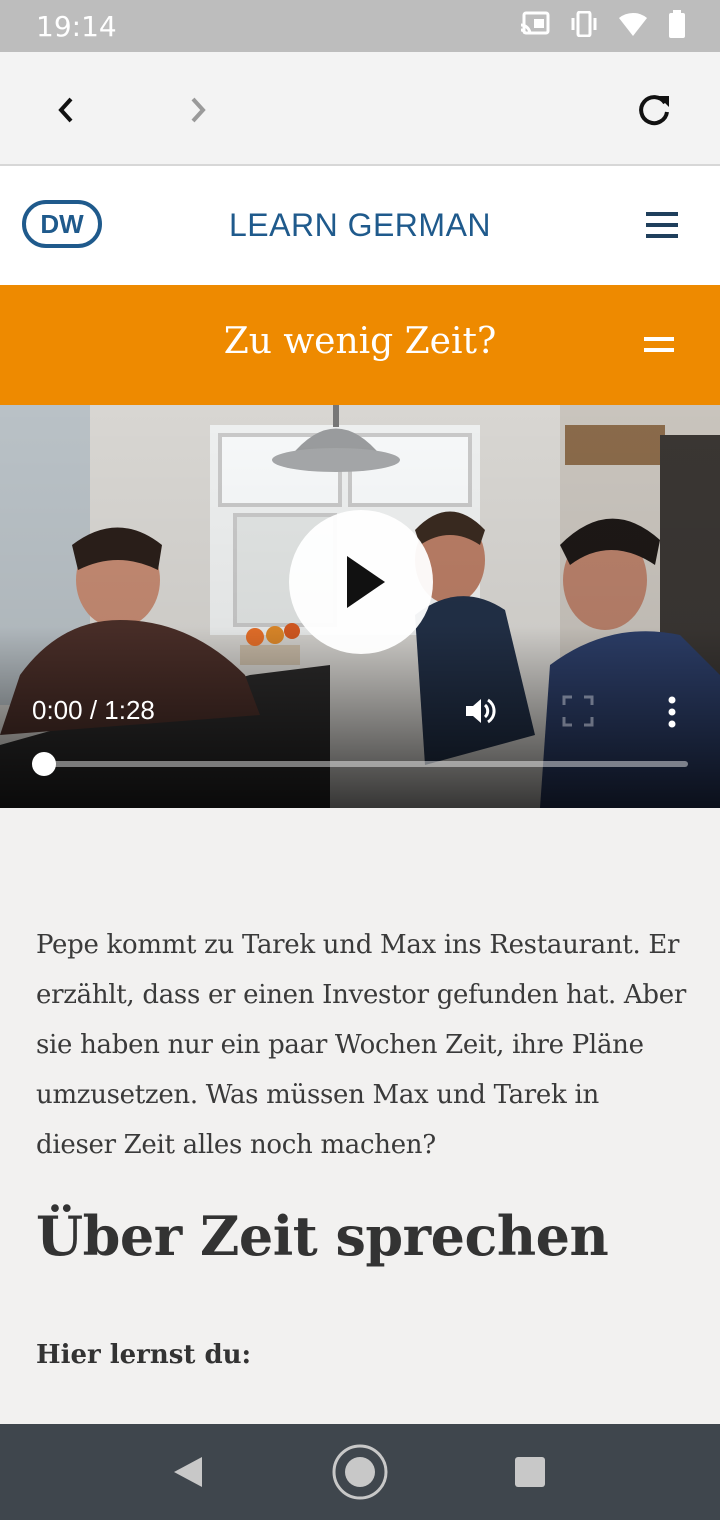 The image size is (720, 1520). I want to click on video-timecode: 0:00 / 1:28, so click(93, 710).